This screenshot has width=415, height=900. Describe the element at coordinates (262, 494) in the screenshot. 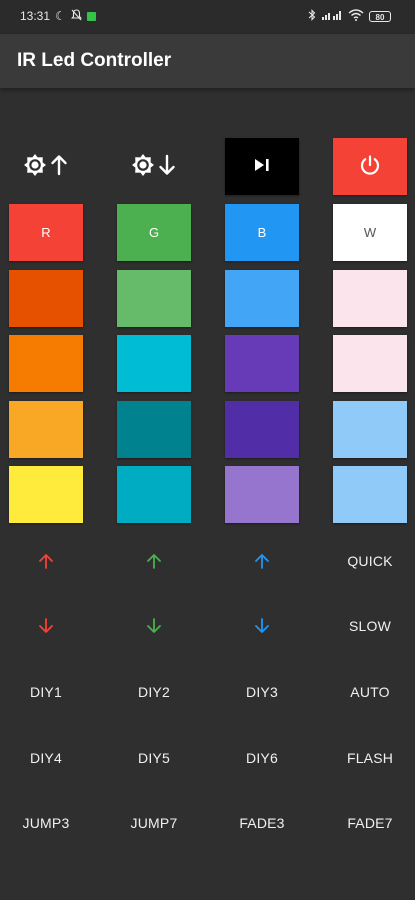

I see `color-button-lavender` at that location.